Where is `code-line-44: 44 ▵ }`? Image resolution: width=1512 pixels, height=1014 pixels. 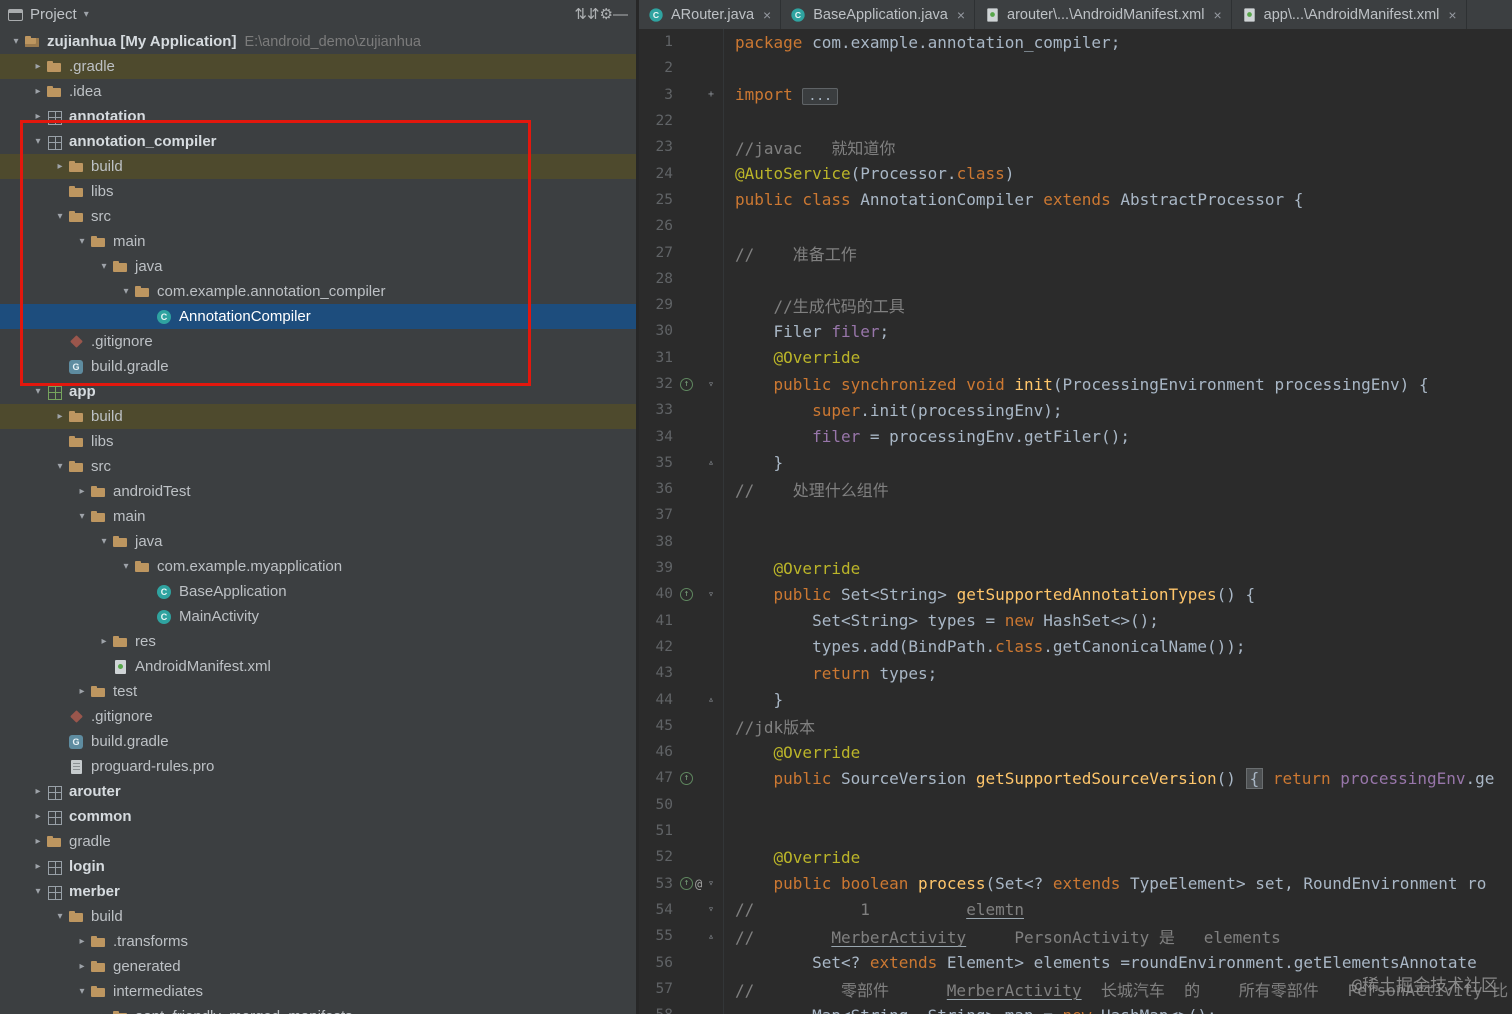 code-line-44: 44 ▵ } is located at coordinates (1075, 699).